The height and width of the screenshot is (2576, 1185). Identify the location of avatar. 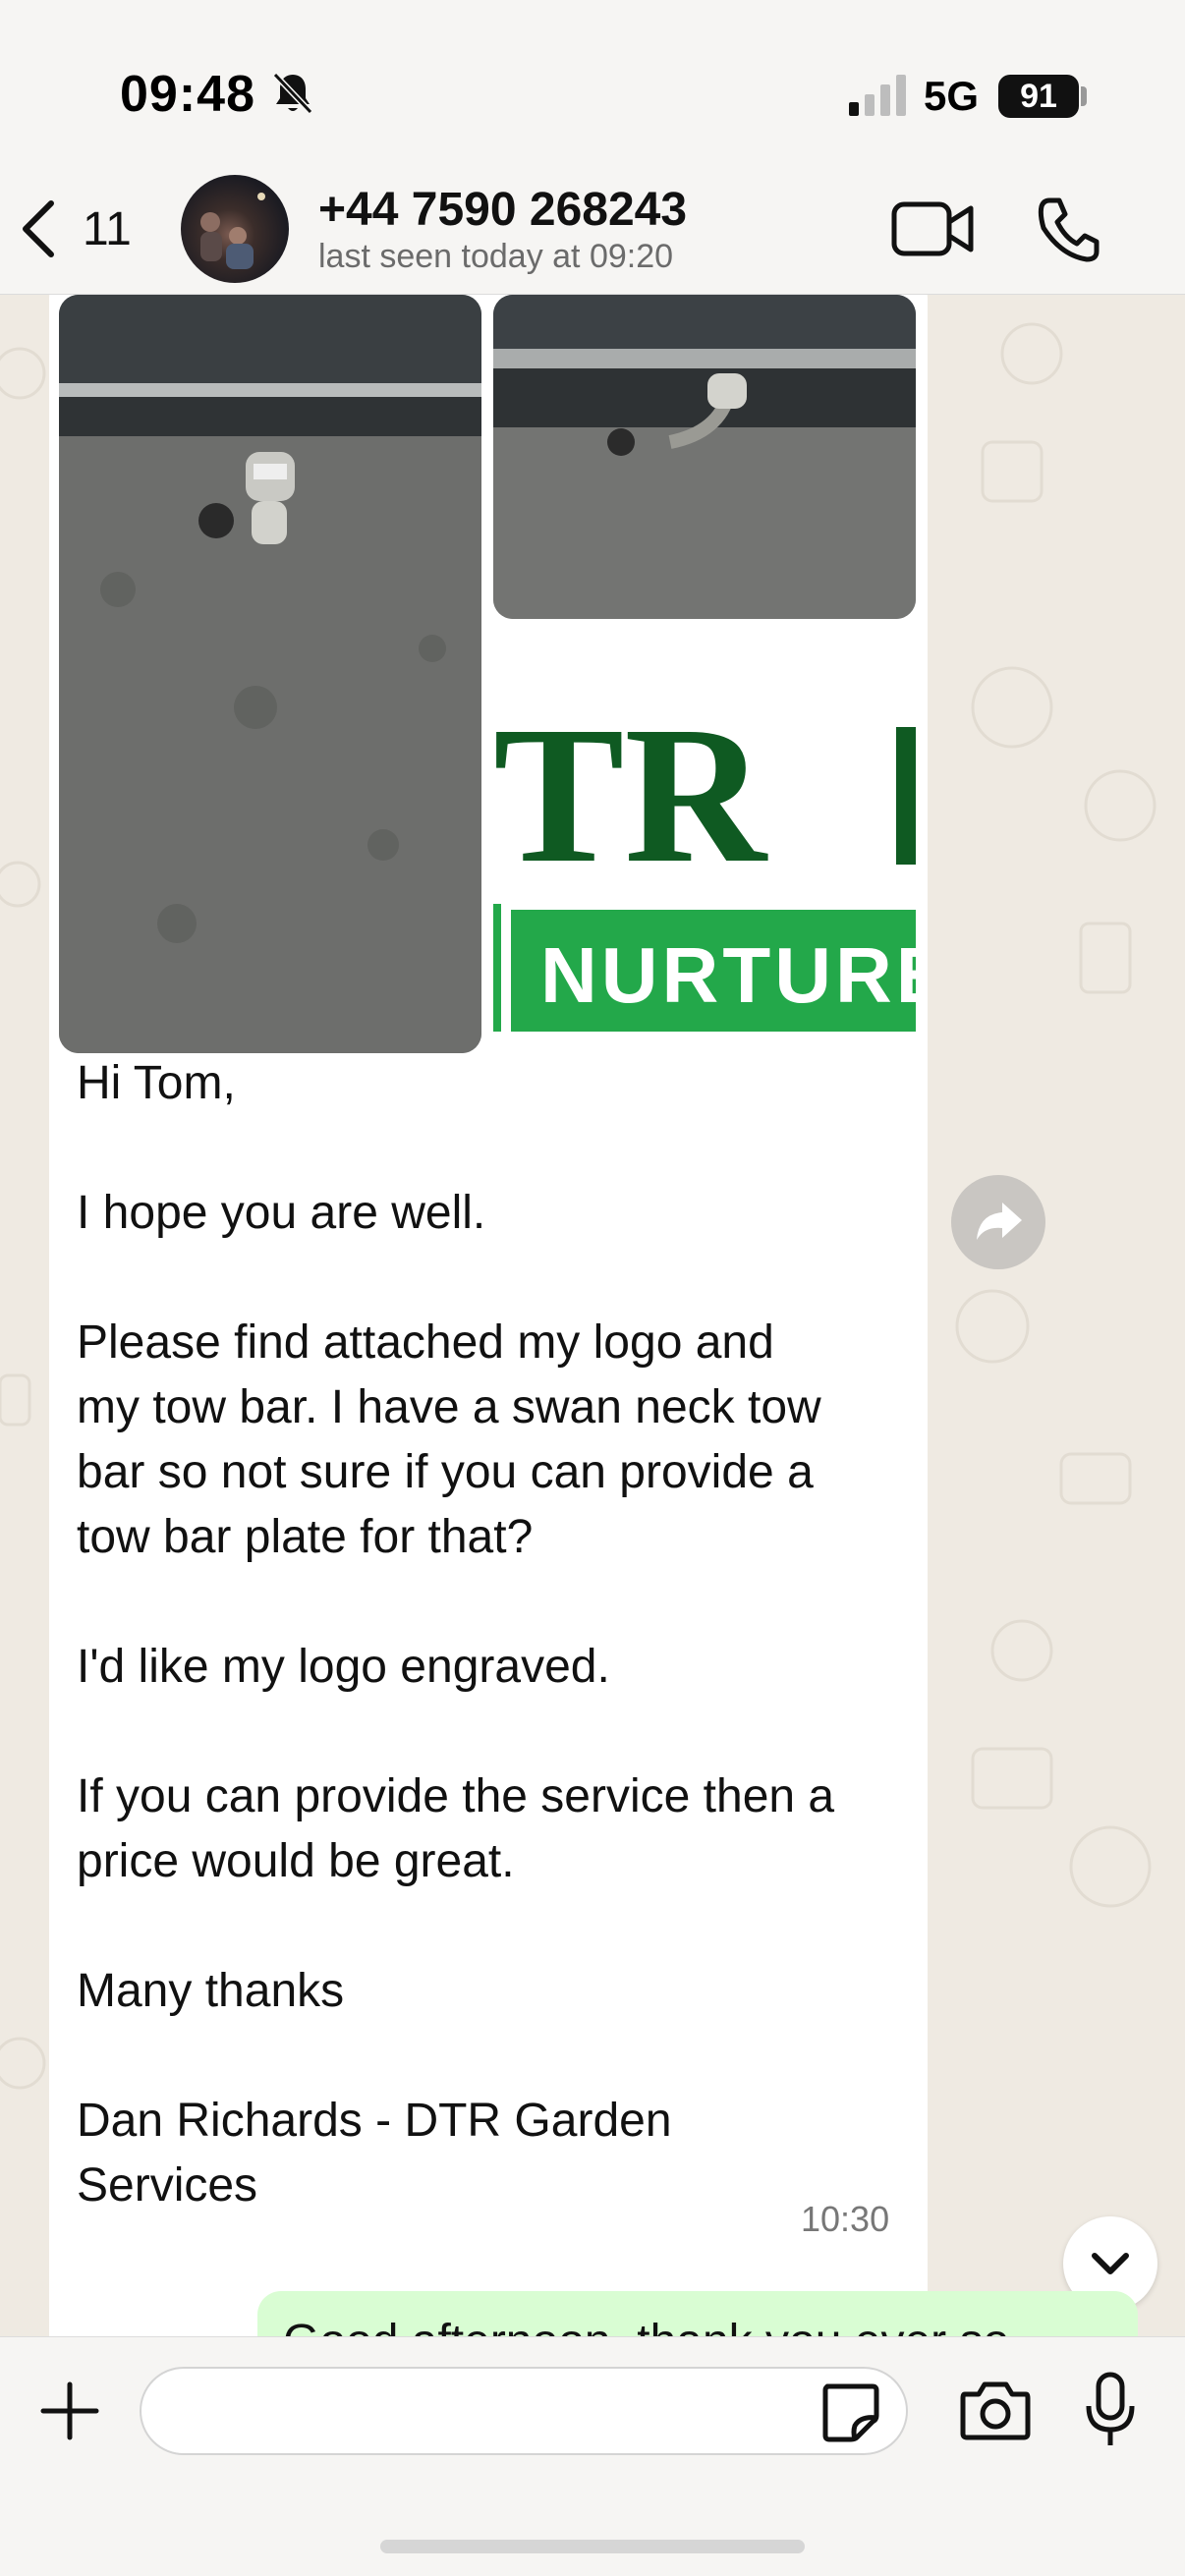
(235, 229).